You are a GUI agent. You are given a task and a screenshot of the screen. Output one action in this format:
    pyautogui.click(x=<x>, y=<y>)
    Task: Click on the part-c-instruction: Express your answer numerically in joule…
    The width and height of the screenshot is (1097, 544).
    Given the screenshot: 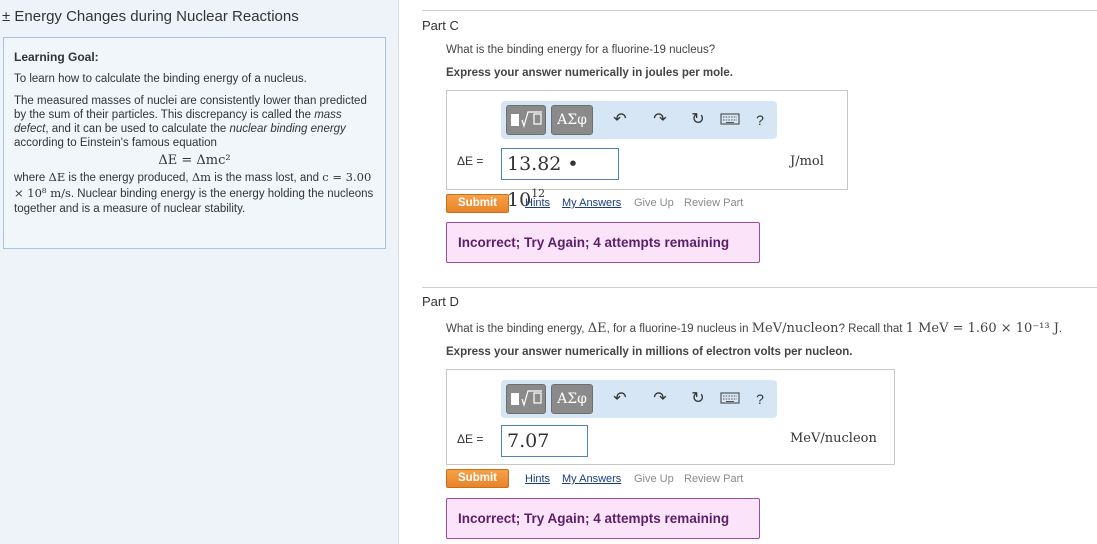 What is the action you would take?
    pyautogui.click(x=589, y=73)
    